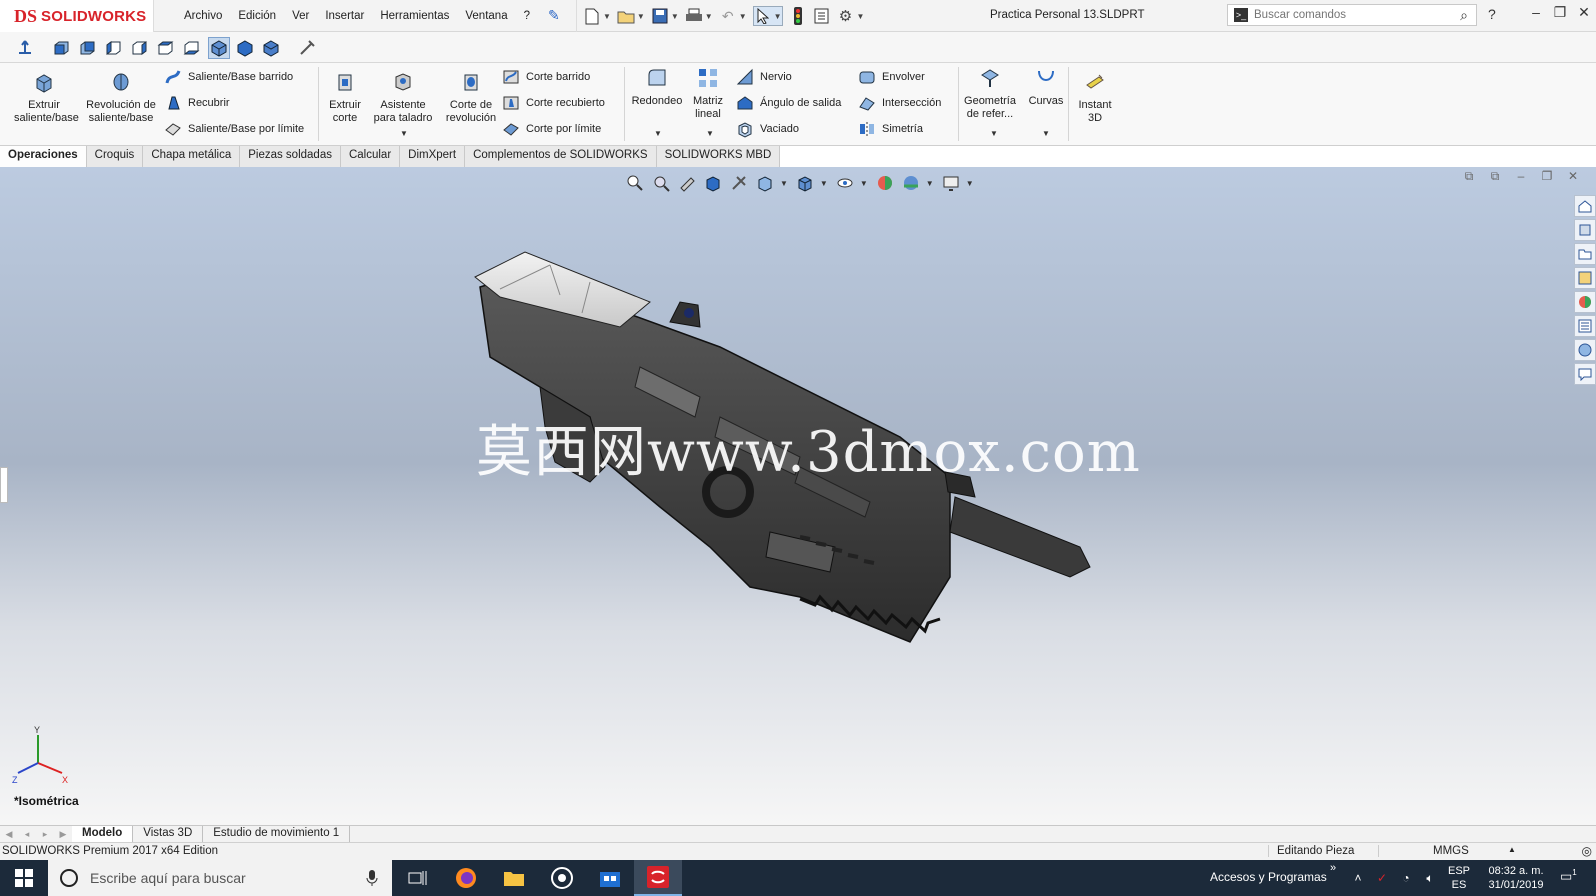 The image size is (1596, 896). What do you see at coordinates (121, 98) in the screenshot?
I see `revolve-boss-button: Revolución de saliente/base` at bounding box center [121, 98].